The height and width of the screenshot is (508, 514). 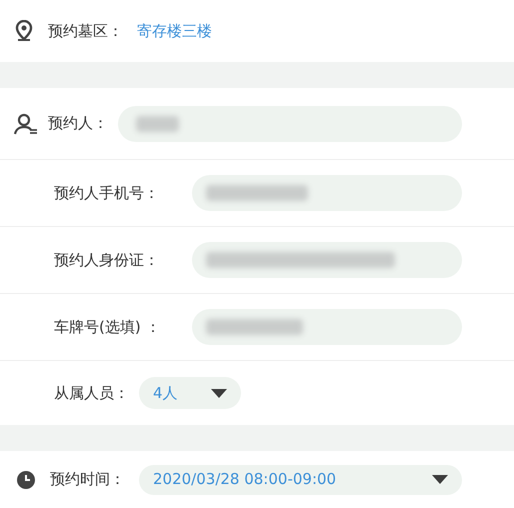 What do you see at coordinates (91, 393) in the screenshot?
I see `members-label: 从属人员：` at bounding box center [91, 393].